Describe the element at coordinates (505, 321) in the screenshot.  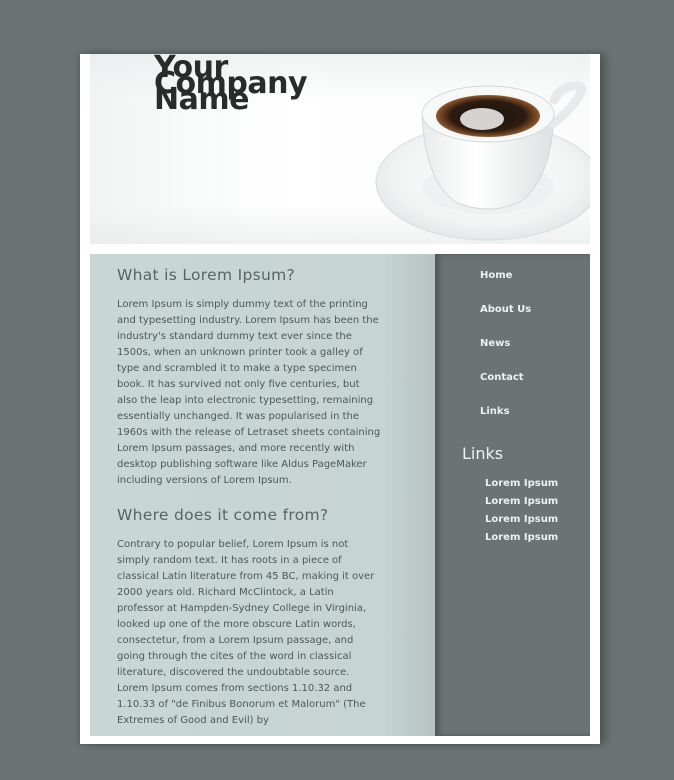
I see `nav-link-about-us: About Us` at that location.